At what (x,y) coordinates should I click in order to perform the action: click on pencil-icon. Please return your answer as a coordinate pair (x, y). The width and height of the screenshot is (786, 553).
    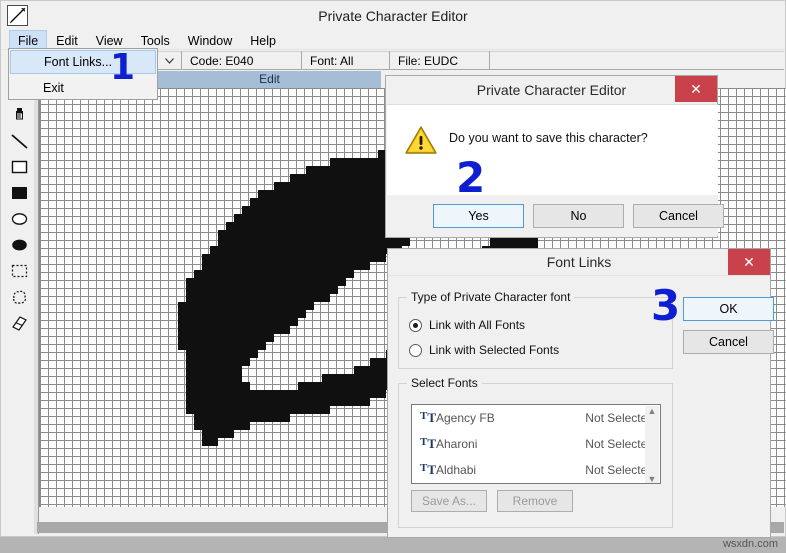
    Looking at the image, I should click on (17, 15).